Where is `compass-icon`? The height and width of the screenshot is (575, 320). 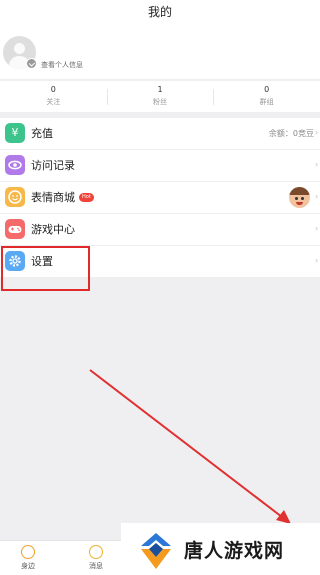
compass-icon is located at coordinates (28, 552).